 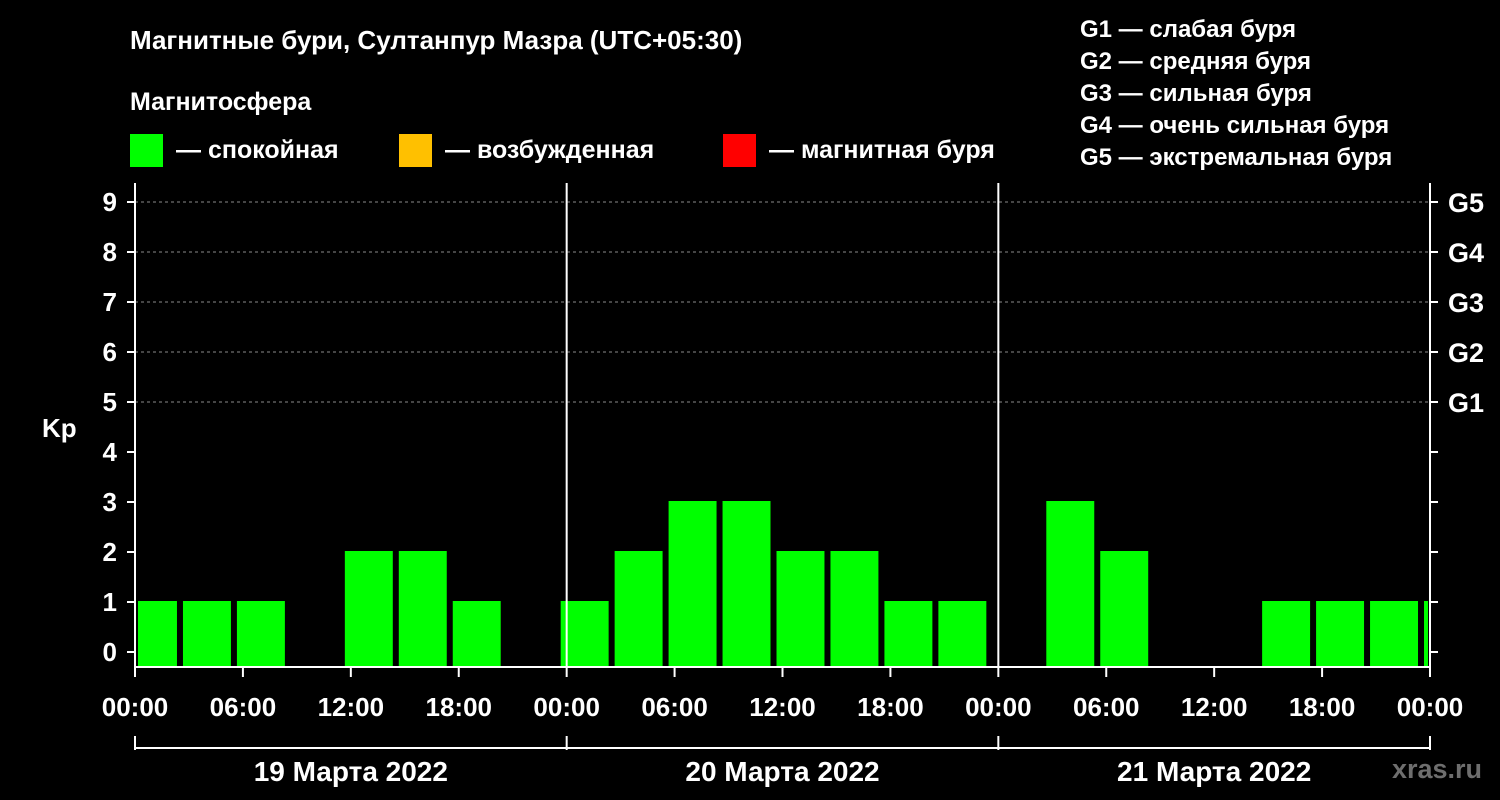 I want to click on storm-scale-item-3: G4 — очень сильная буря, so click(x=1234, y=125).